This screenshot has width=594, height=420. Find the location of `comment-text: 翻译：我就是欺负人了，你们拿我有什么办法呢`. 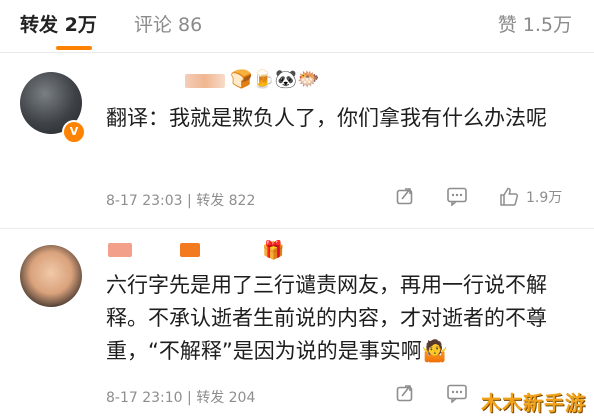

comment-text: 翻译：我就是欺负人了，你们拿我有什么办法呢 is located at coordinates (326, 118).